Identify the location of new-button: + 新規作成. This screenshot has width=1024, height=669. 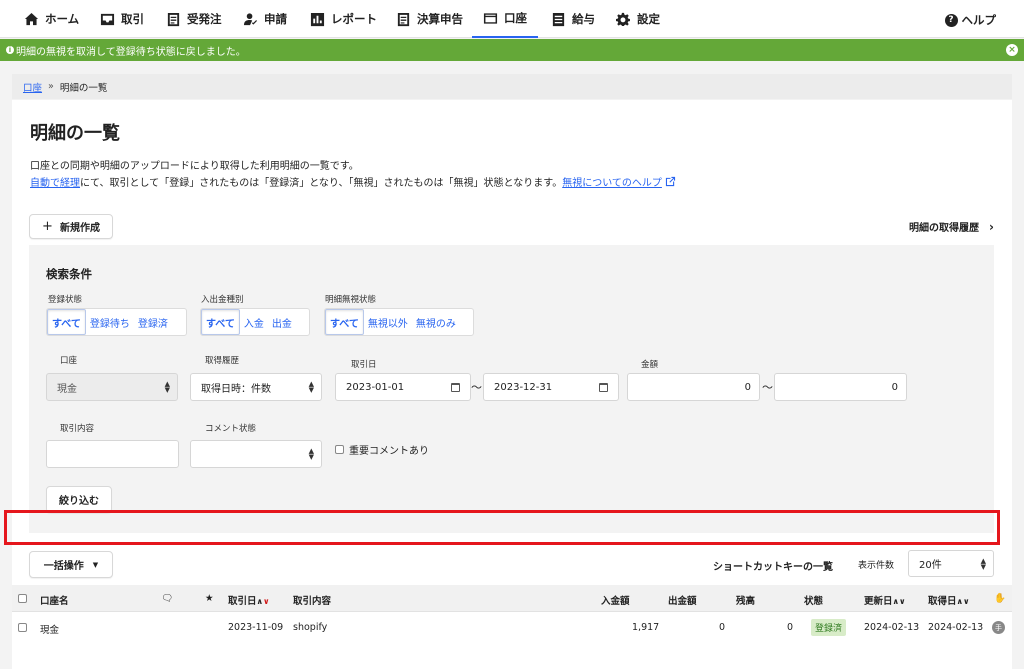
(71, 226).